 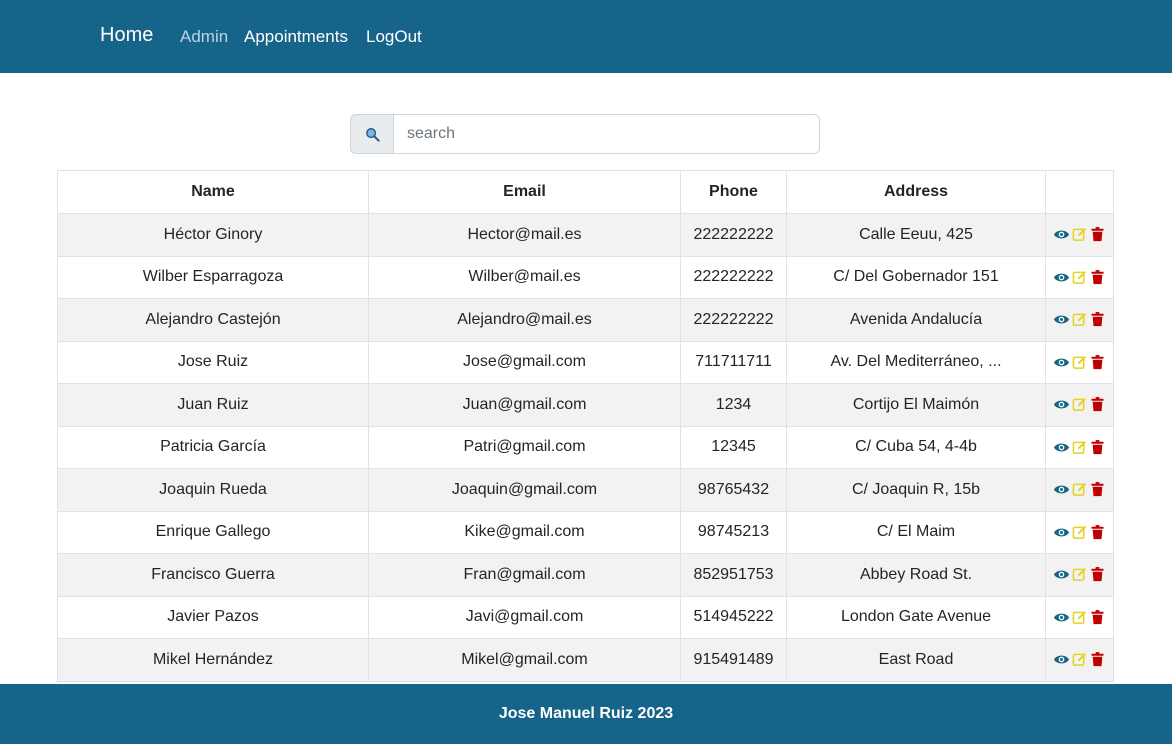 I want to click on cell-email: Joaquin@gmail.com, so click(x=524, y=490).